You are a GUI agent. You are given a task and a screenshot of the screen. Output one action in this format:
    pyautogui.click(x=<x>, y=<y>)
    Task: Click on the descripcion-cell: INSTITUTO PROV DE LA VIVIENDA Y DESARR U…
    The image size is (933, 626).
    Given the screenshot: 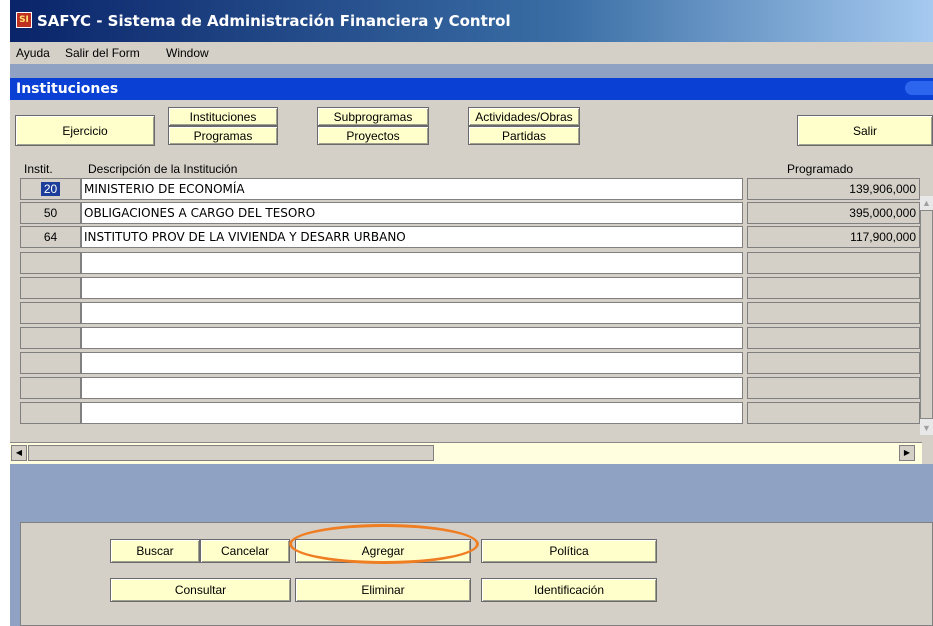 What is the action you would take?
    pyautogui.click(x=412, y=237)
    